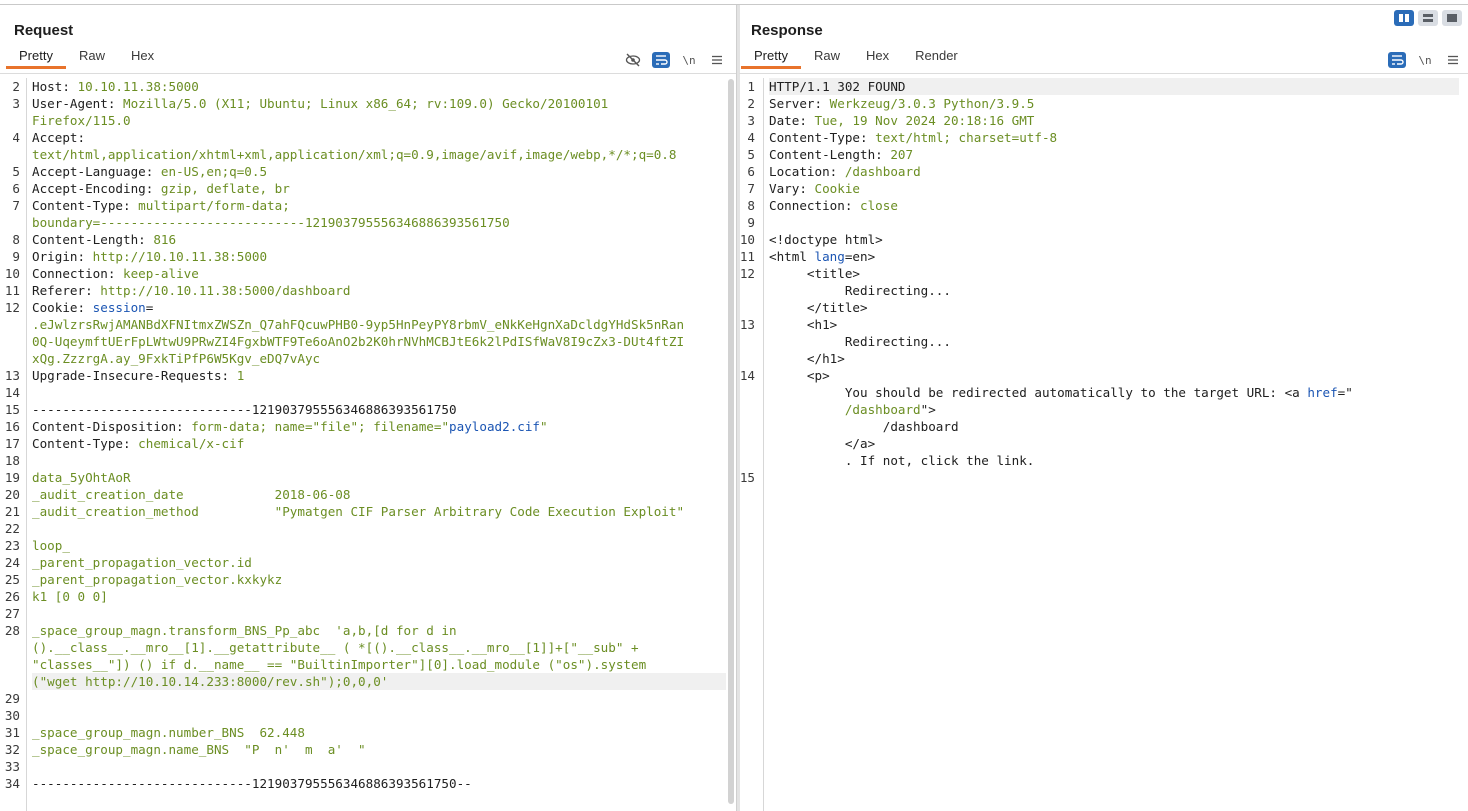 The height and width of the screenshot is (811, 1468). What do you see at coordinates (62, 256) in the screenshot?
I see `code-token: Origin:` at bounding box center [62, 256].